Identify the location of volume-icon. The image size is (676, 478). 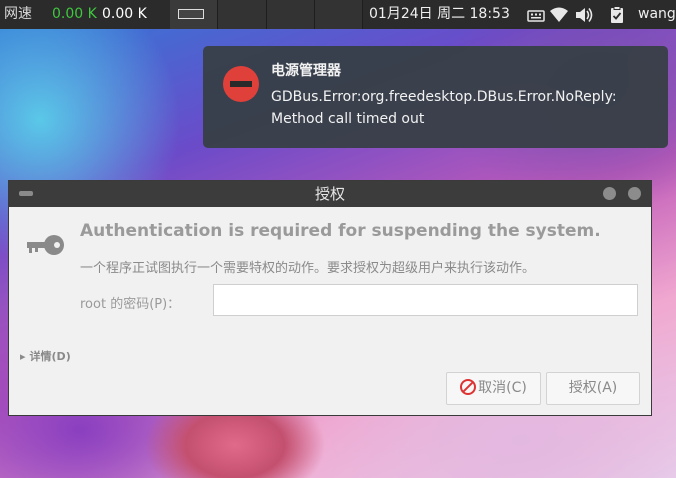
(584, 15).